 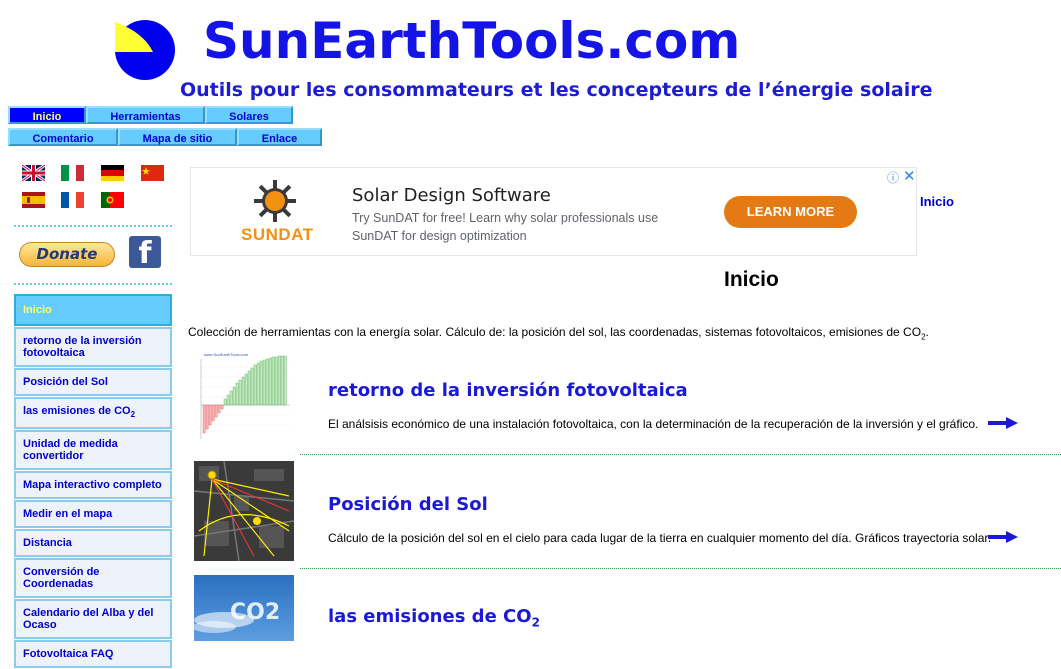 I want to click on sidebar-item-fotovoltaica-faq: Fotovoltaica FAQ, so click(x=93, y=654).